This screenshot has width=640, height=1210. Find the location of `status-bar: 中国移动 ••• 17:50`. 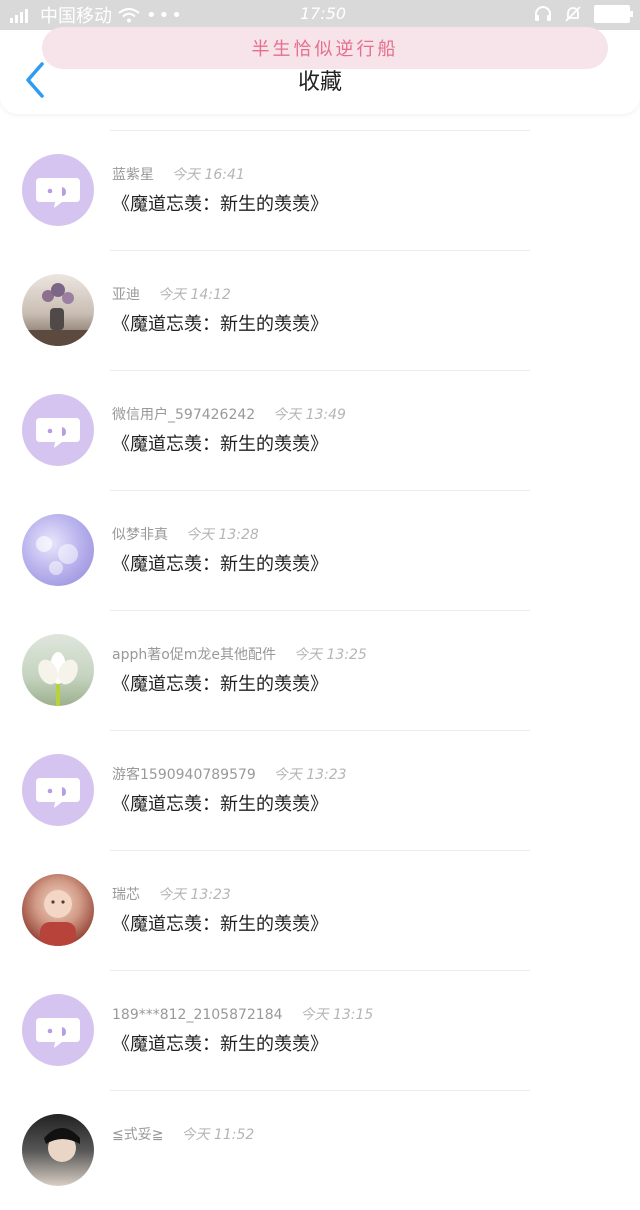

status-bar: 中国移动 ••• 17:50 is located at coordinates (320, 15).